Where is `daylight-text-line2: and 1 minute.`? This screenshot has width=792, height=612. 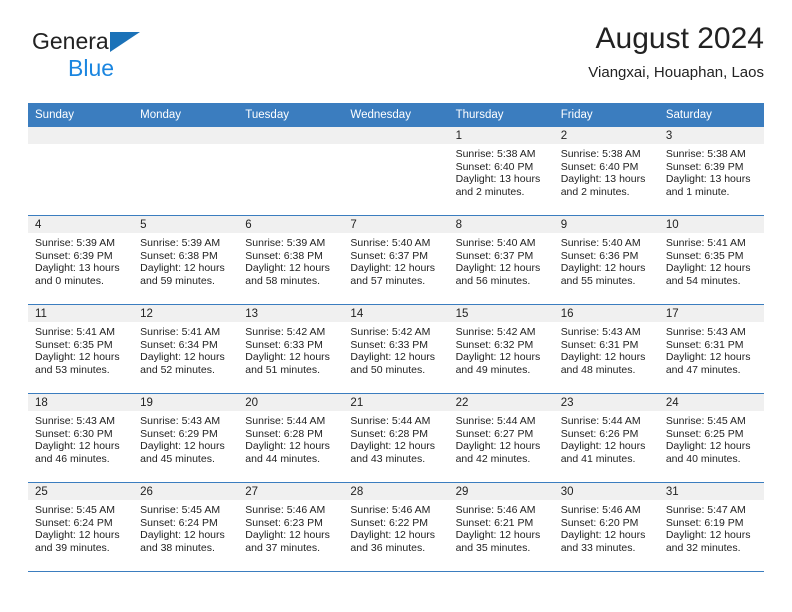 daylight-text-line2: and 1 minute. is located at coordinates (697, 191).